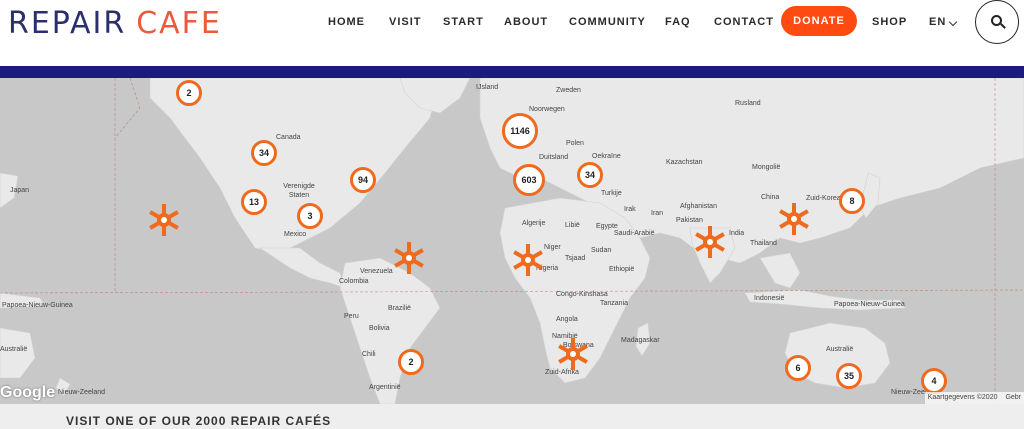 Image resolution: width=1024 pixels, height=429 pixels. Describe the element at coordinates (606, 156) in the screenshot. I see `map-label: Oekraïne` at that location.